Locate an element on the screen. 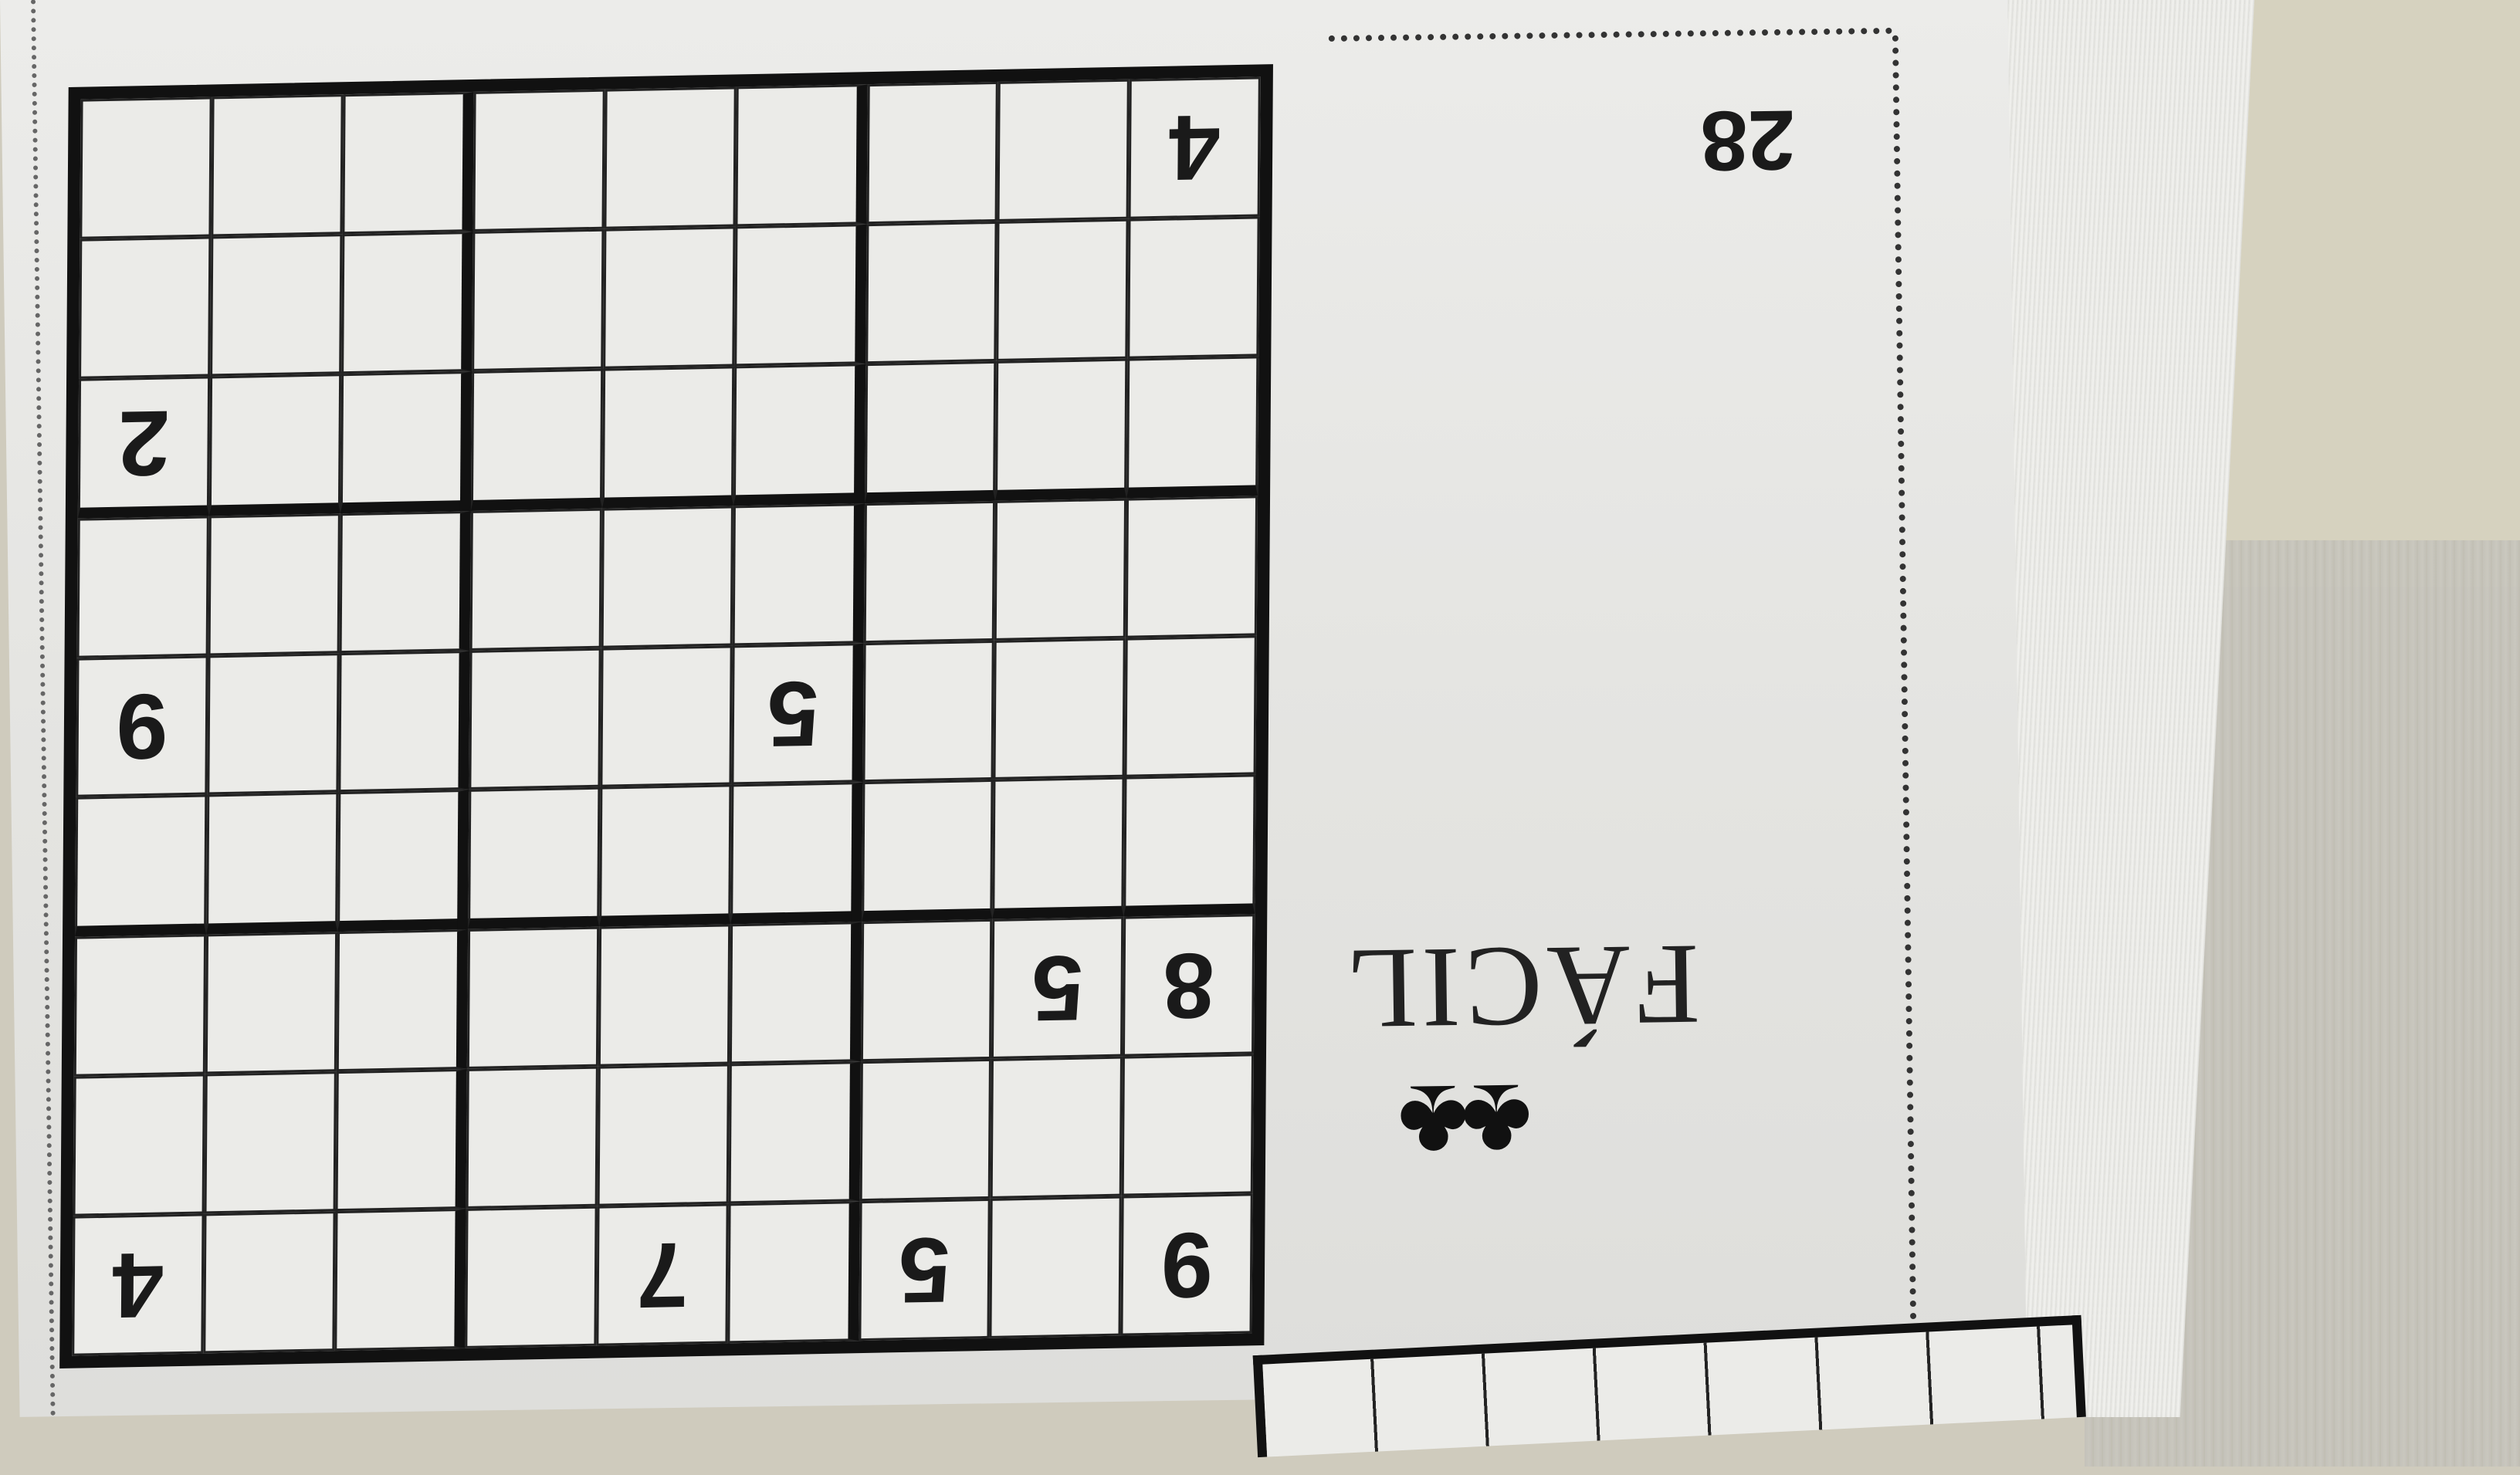  page-border-left is located at coordinates (43, 708).